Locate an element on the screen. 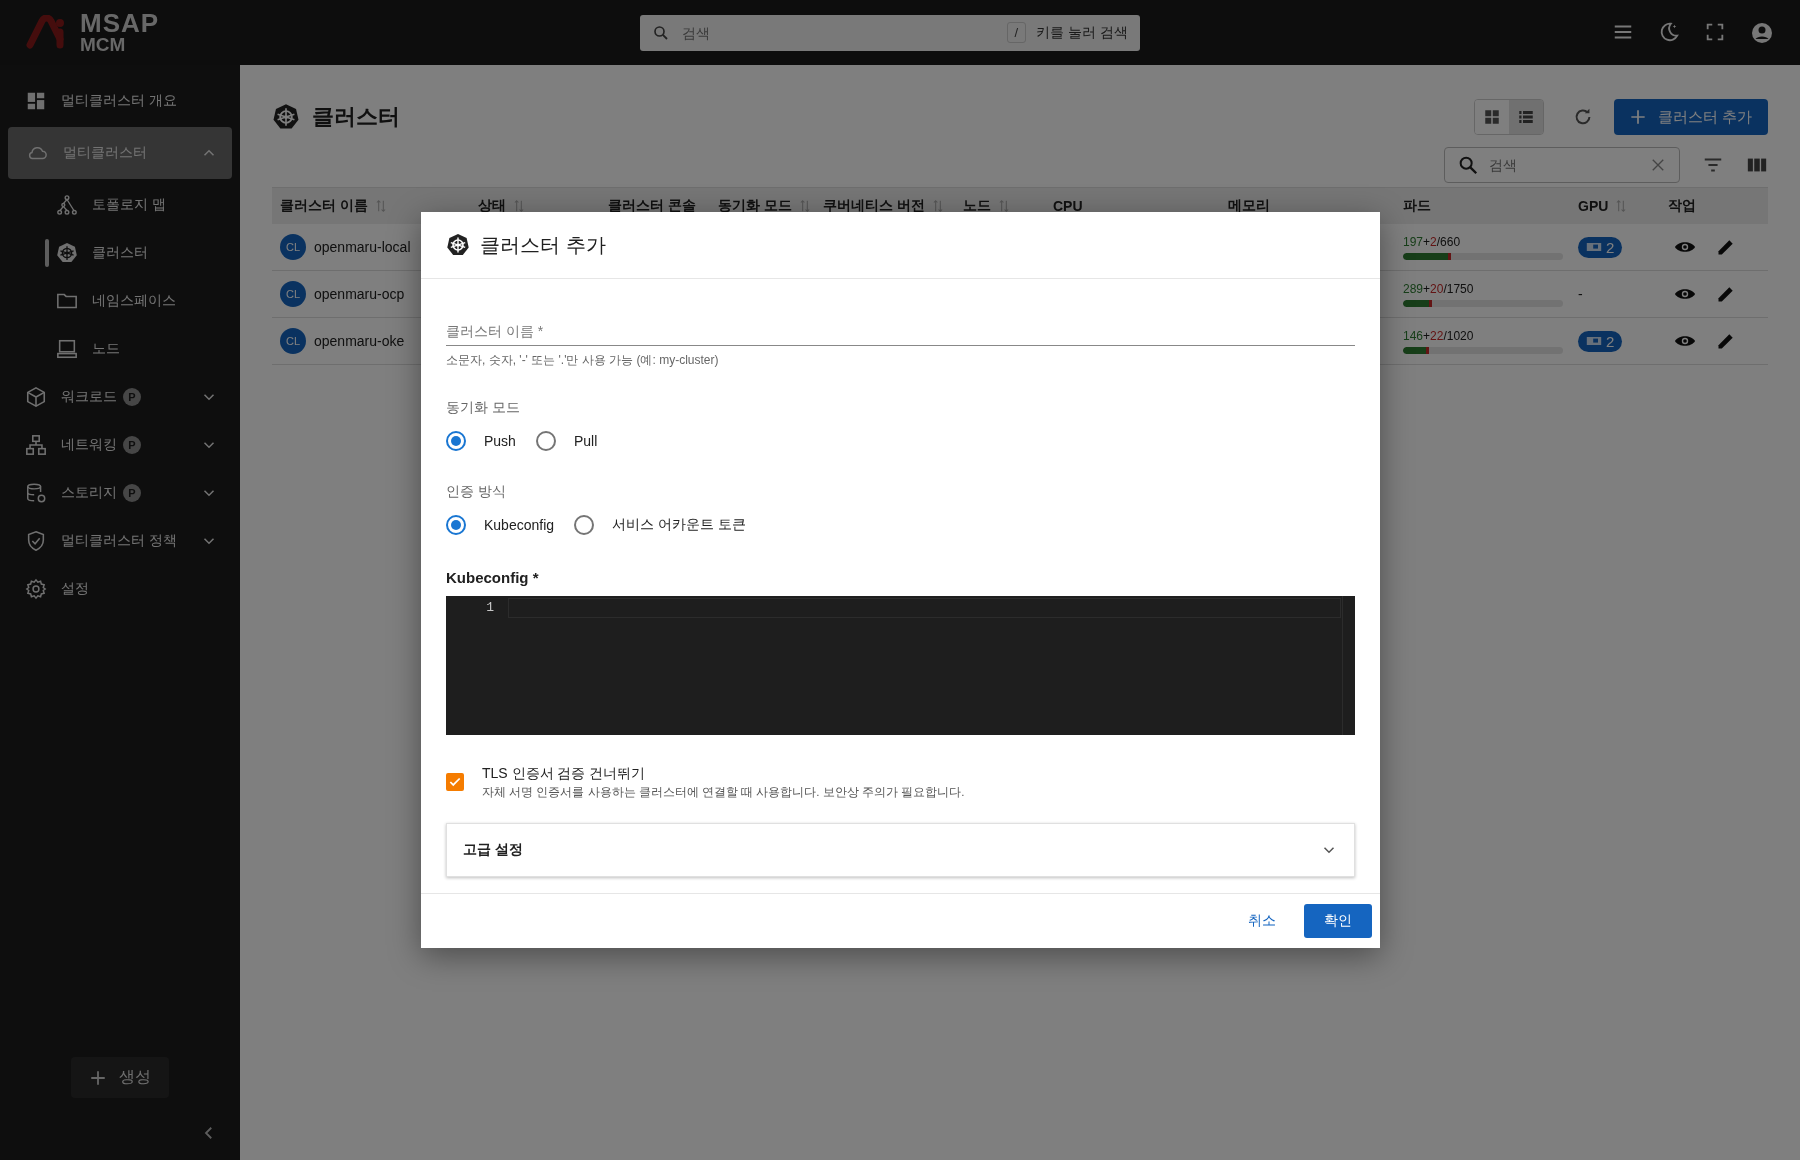 The height and width of the screenshot is (1160, 1800). code-editor: 1 is located at coordinates (900, 665).